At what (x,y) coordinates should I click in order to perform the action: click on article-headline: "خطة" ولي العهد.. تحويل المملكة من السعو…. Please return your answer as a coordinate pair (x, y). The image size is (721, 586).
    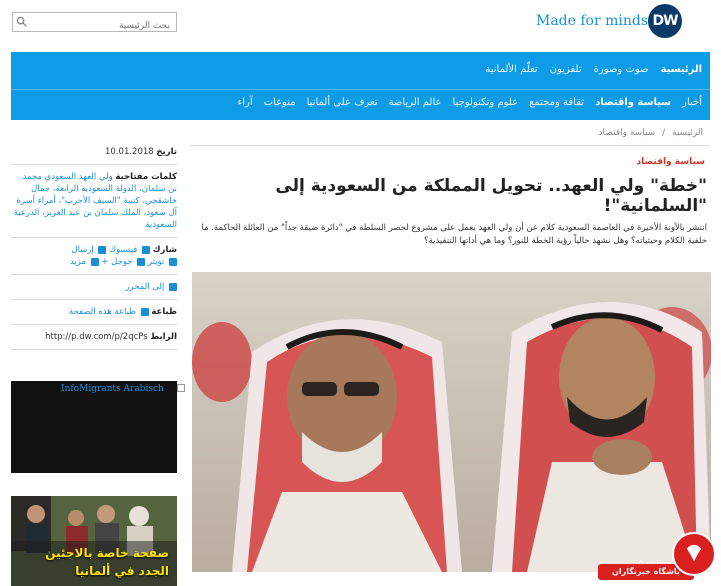
    Looking at the image, I should click on (491, 196).